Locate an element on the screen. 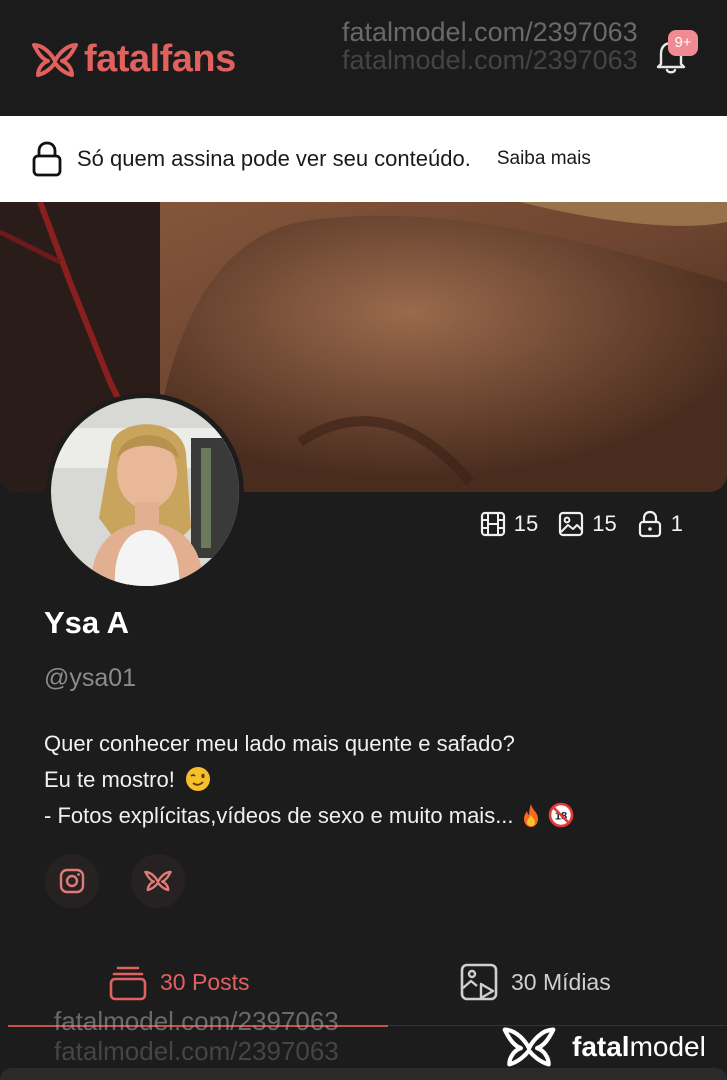 This screenshot has width=727, height=1080. photos-stat: 15 is located at coordinates (587, 524).